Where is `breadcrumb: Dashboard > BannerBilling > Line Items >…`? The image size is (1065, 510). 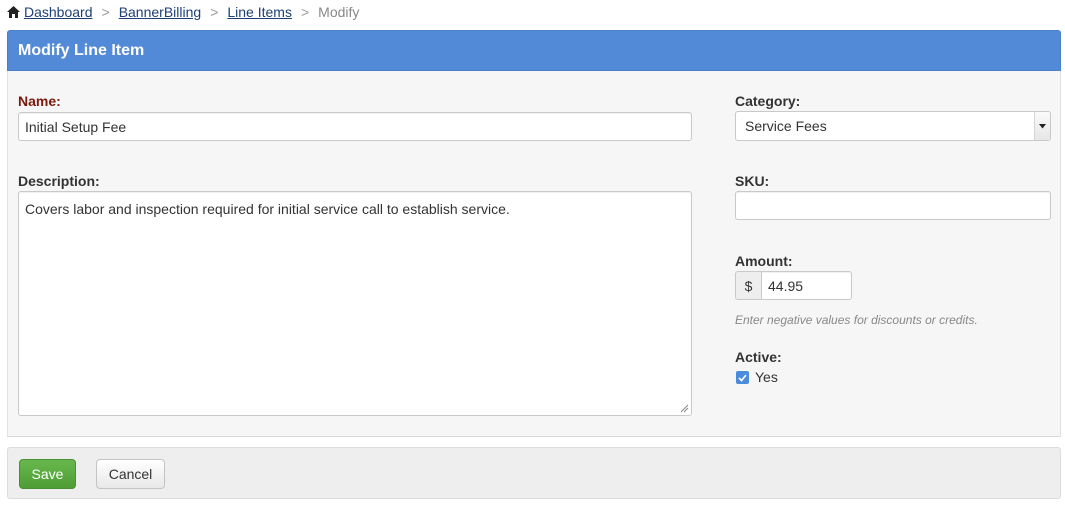 breadcrumb: Dashboard > BannerBilling > Line Items >… is located at coordinates (183, 12).